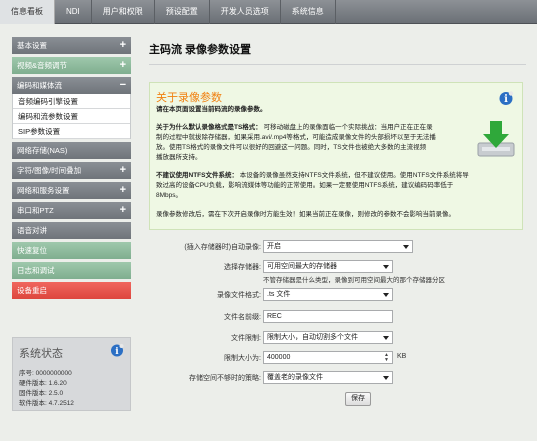 The image size is (537, 441). I want to click on form-row-autorecord: (插入存储器时)自动录像: 开启, so click(337, 247).